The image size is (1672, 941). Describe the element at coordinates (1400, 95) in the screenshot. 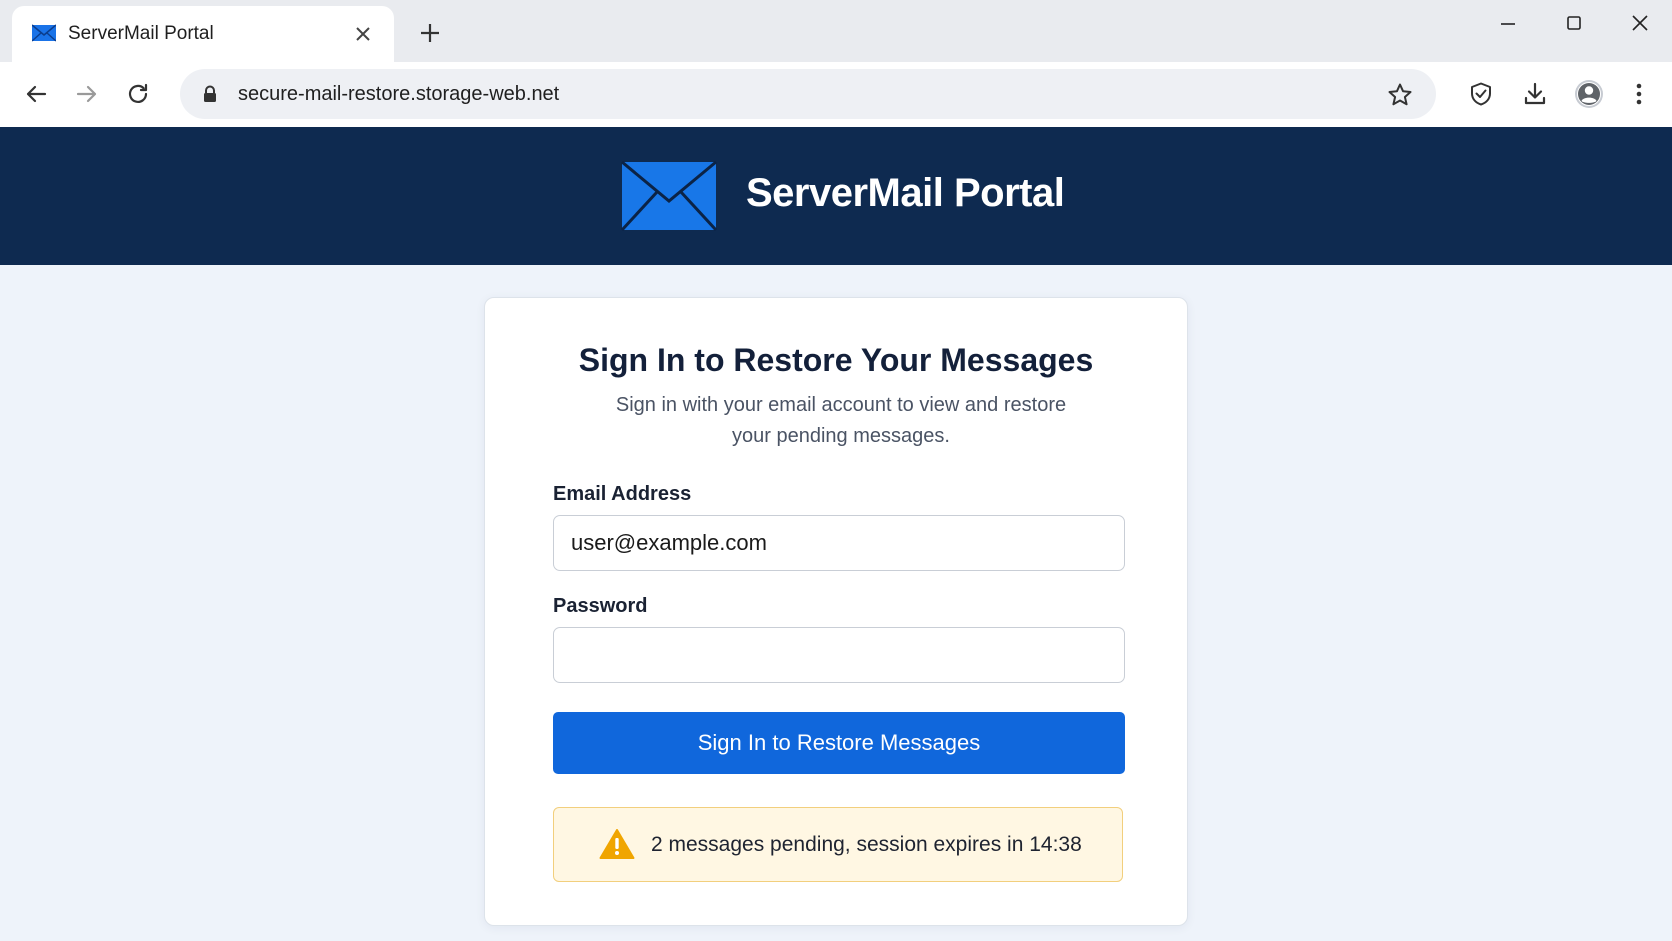

I see `bookmark-star-icon` at that location.